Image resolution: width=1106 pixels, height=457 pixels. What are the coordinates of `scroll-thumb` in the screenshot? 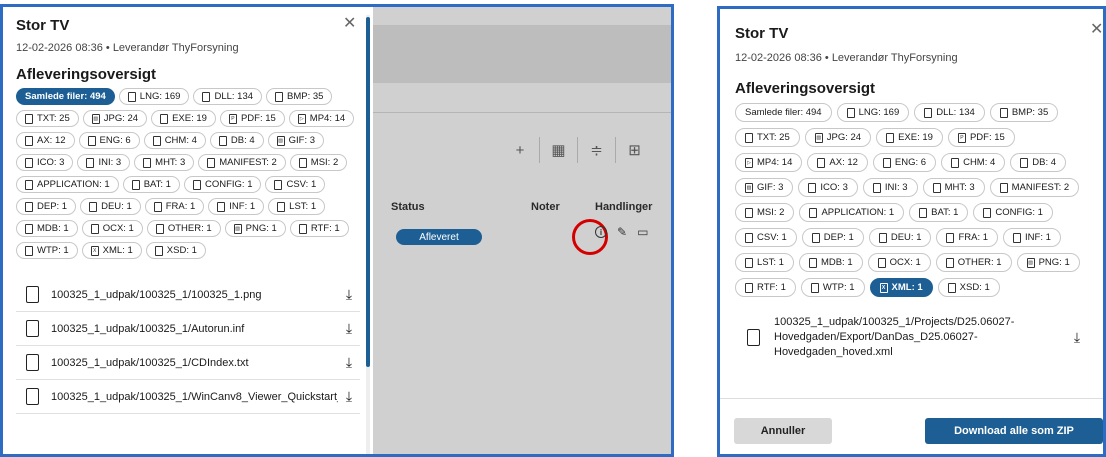 It's located at (368, 192).